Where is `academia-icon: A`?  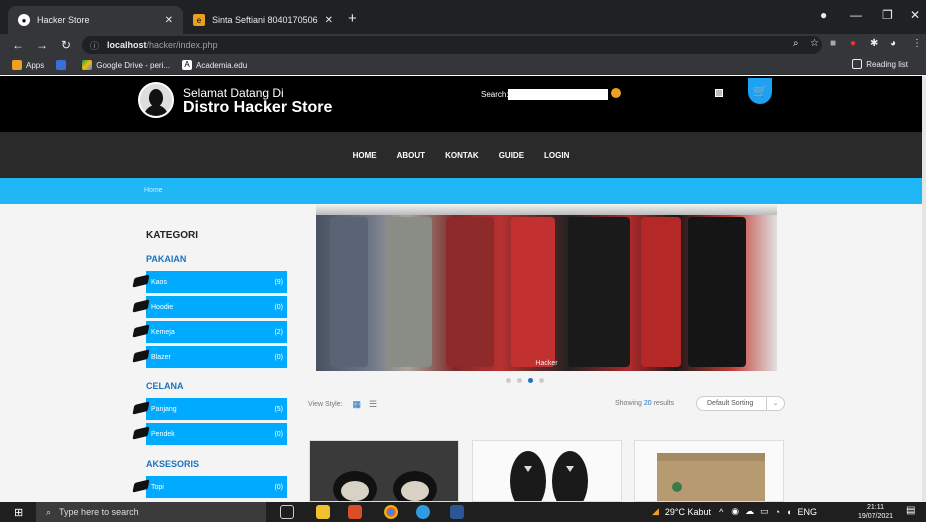 academia-icon: A is located at coordinates (187, 65).